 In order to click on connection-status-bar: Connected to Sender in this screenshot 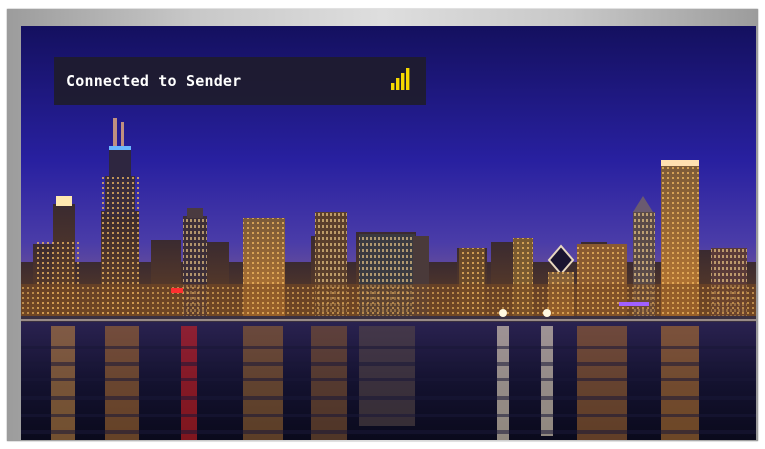, I will do `click(240, 81)`.